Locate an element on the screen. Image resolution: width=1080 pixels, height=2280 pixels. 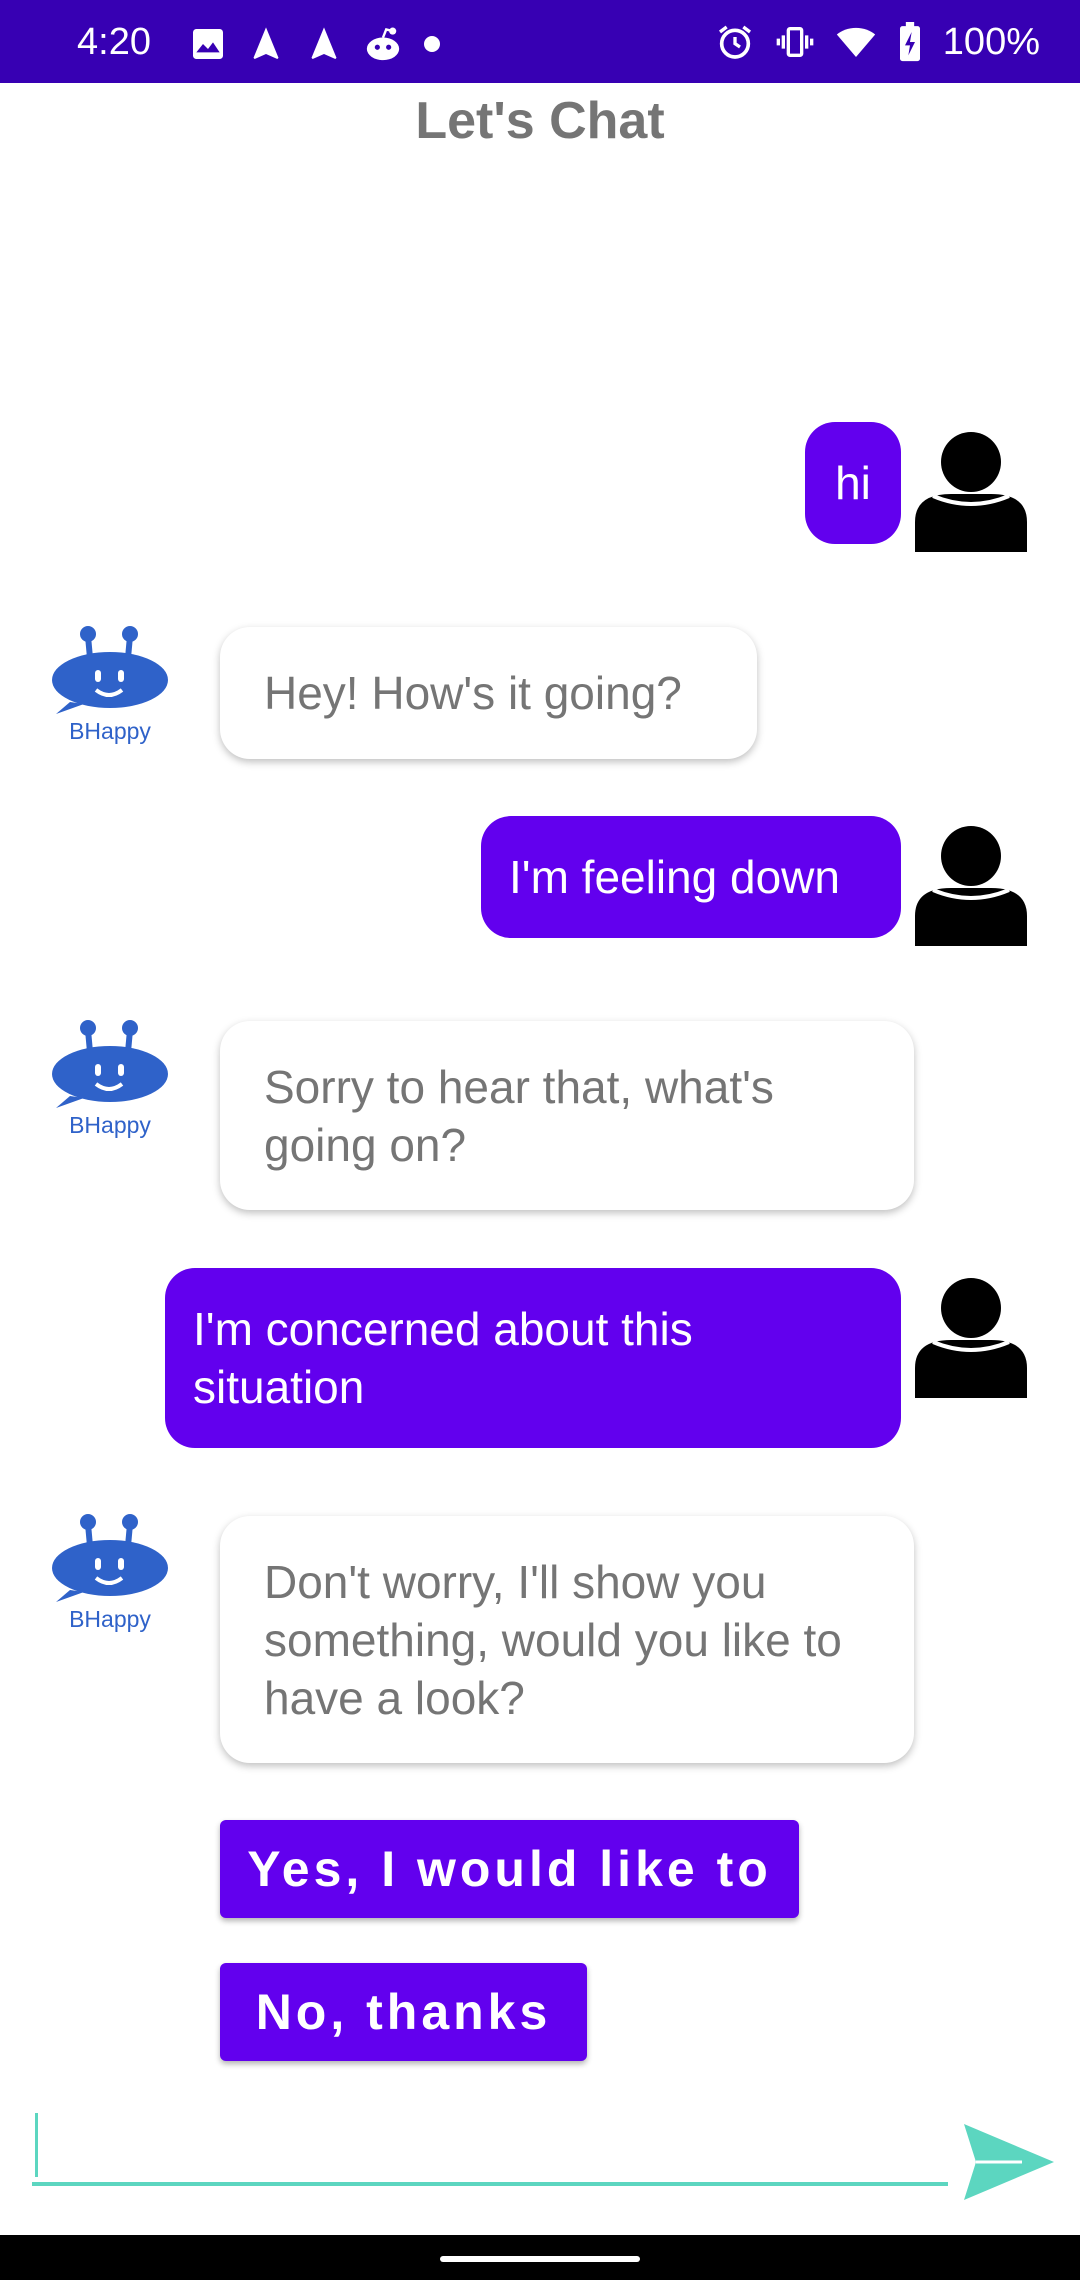
bot-message: Hey! How's it going? is located at coordinates (488, 693).